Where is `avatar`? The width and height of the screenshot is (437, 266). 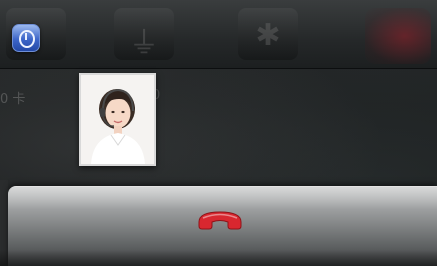
avatar is located at coordinates (117, 119).